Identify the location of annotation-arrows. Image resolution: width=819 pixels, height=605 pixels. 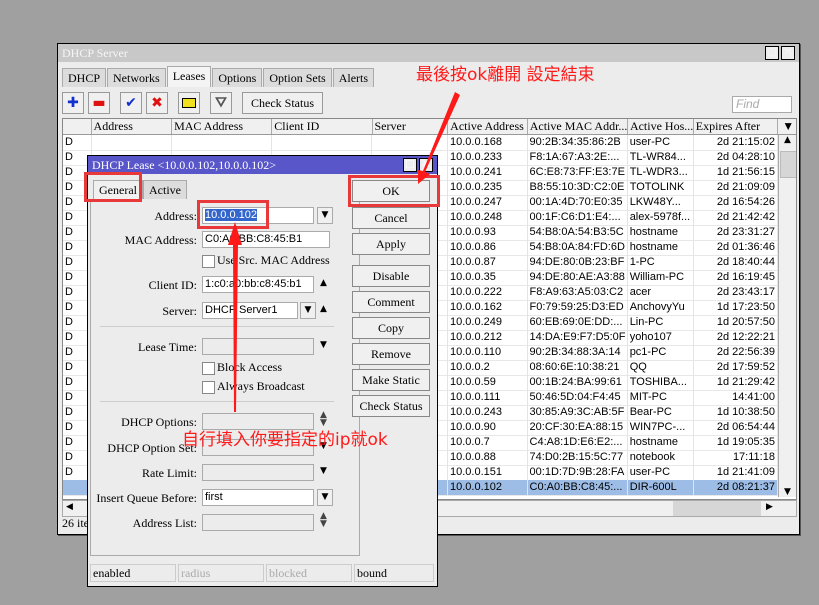
(344, 252).